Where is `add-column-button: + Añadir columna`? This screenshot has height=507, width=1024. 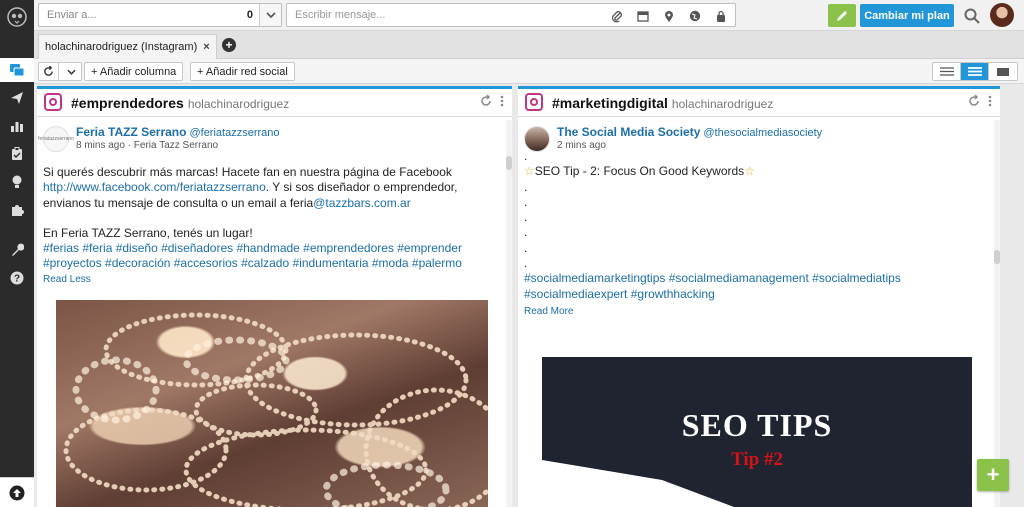 add-column-button: + Añadir columna is located at coordinates (134, 71).